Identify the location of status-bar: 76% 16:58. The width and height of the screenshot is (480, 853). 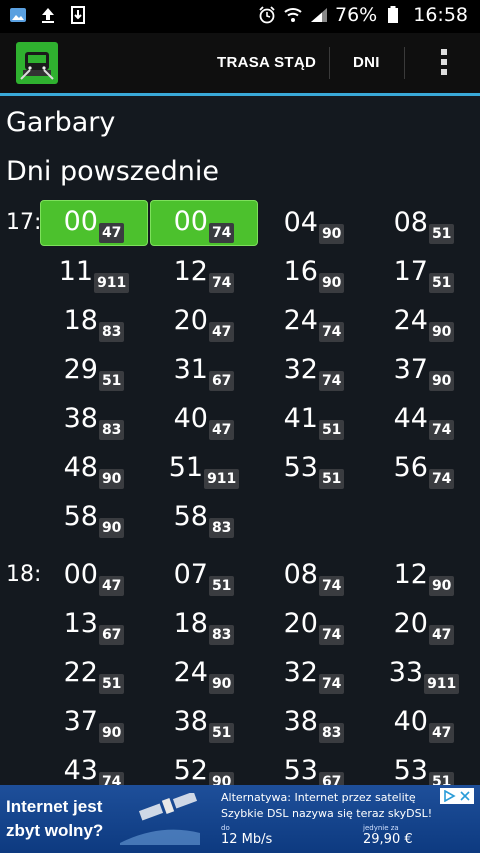
(240, 16).